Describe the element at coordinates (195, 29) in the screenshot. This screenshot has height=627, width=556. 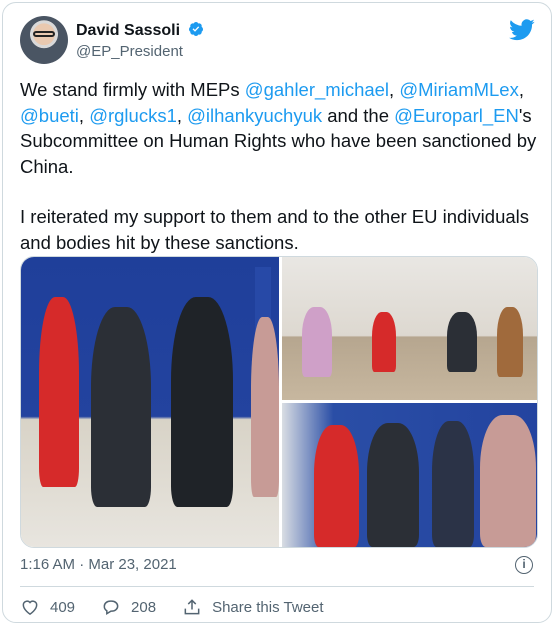
I see `verified-badge-icon` at that location.